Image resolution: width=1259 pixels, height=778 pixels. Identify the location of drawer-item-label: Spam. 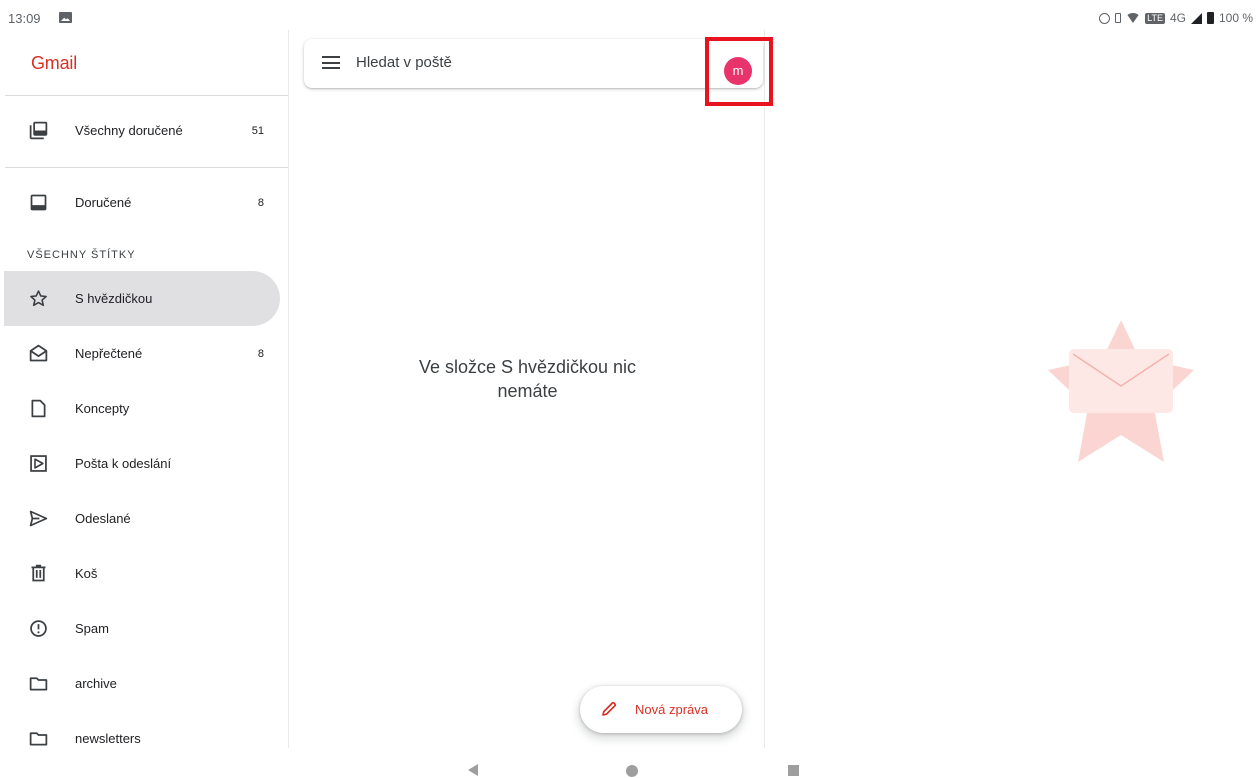
(92, 628).